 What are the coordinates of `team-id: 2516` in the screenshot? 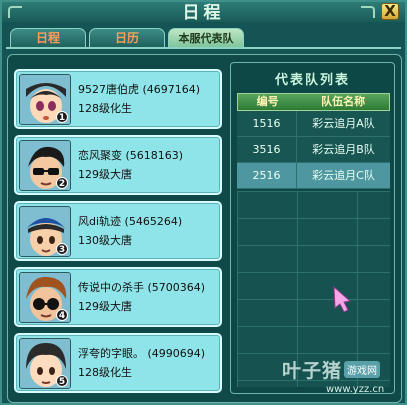 It's located at (267, 175).